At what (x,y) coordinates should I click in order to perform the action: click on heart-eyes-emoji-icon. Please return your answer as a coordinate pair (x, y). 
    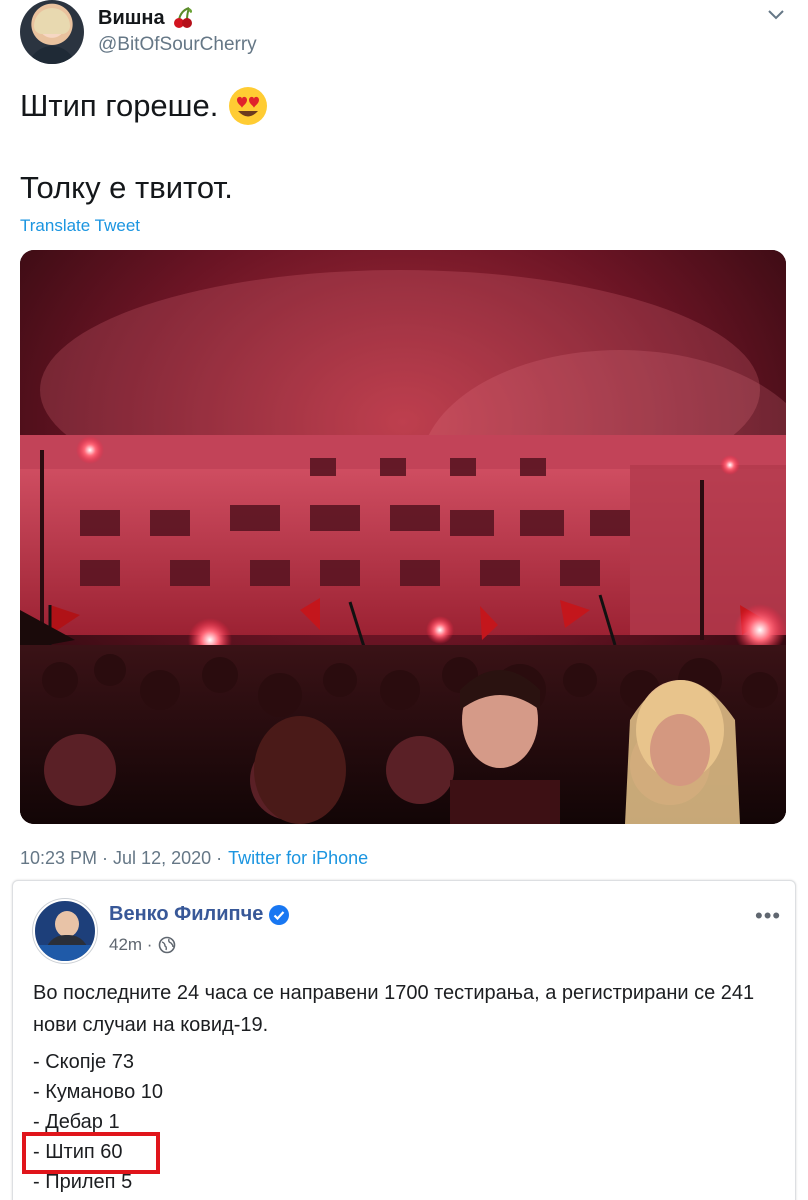
    Looking at the image, I should click on (248, 106).